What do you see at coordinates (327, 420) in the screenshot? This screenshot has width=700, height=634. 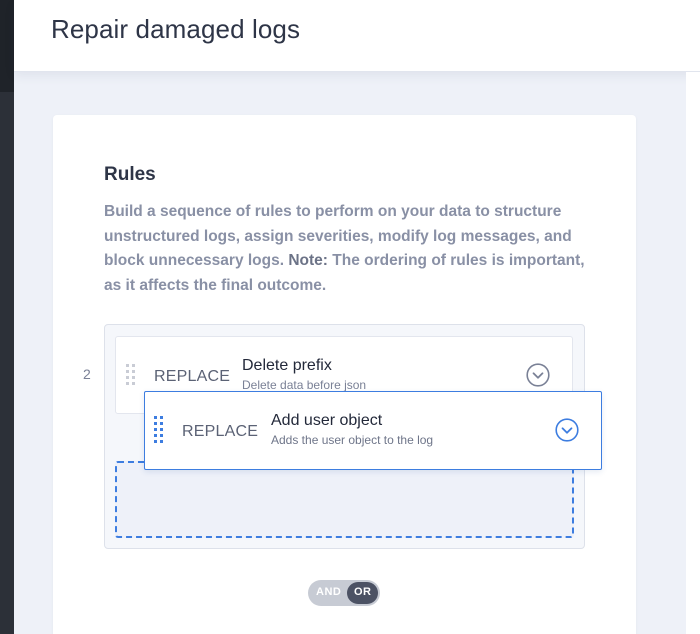 I see `rule-name: Add user object` at bounding box center [327, 420].